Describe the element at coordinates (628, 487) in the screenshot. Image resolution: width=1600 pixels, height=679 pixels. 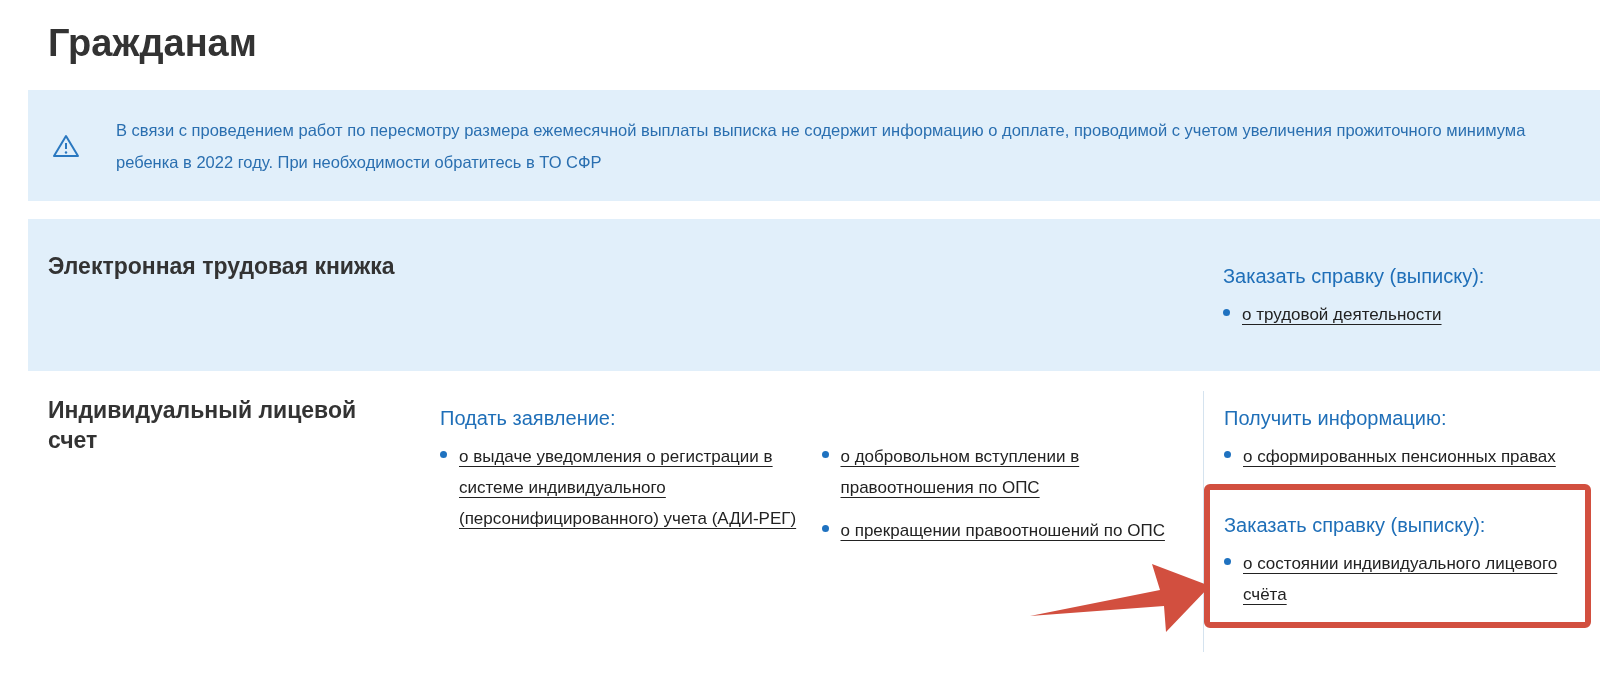
I see `link: о выдаче уведомления о регистрации в системе индивидуального (персонифицированного) учета (АДИ-РЕГ)` at that location.